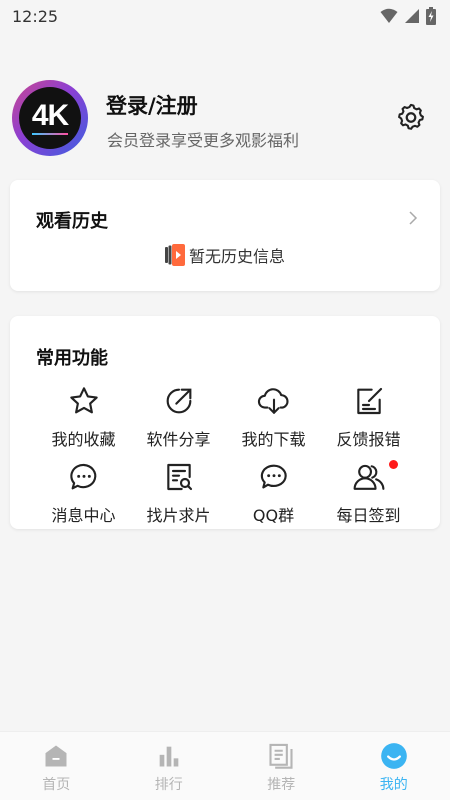 Image resolution: width=450 pixels, height=800 pixels. What do you see at coordinates (203, 140) in the screenshot?
I see `profile-subtitle: 会员登录享受更多观影福利` at bounding box center [203, 140].